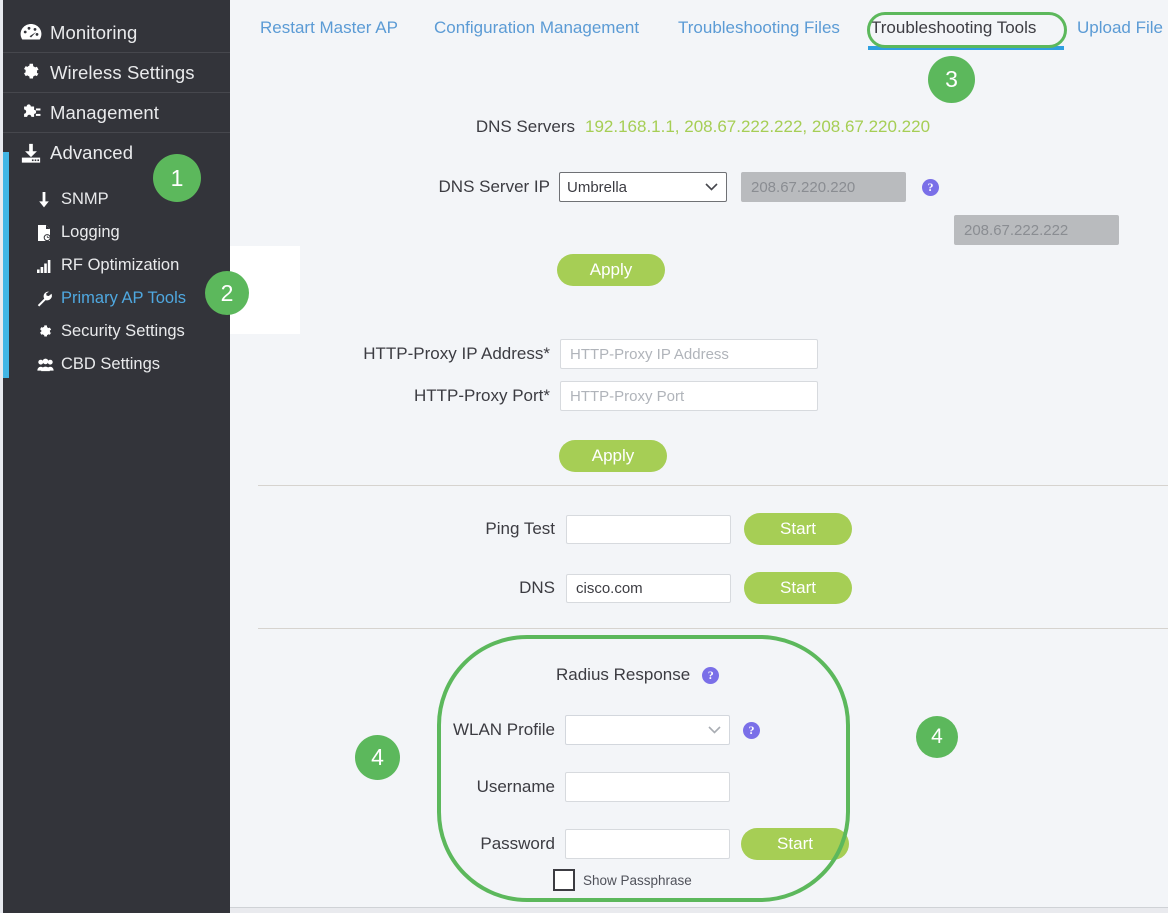 The width and height of the screenshot is (1168, 913). I want to click on ping-test-start-button: Start, so click(798, 529).